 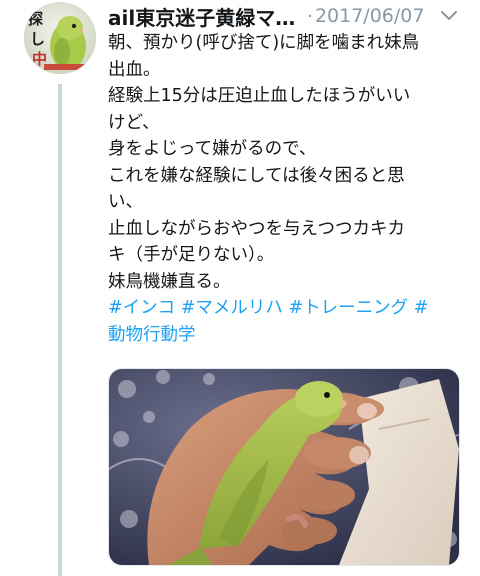 What do you see at coordinates (141, 308) in the screenshot?
I see `hashtag-link: #インコ` at bounding box center [141, 308].